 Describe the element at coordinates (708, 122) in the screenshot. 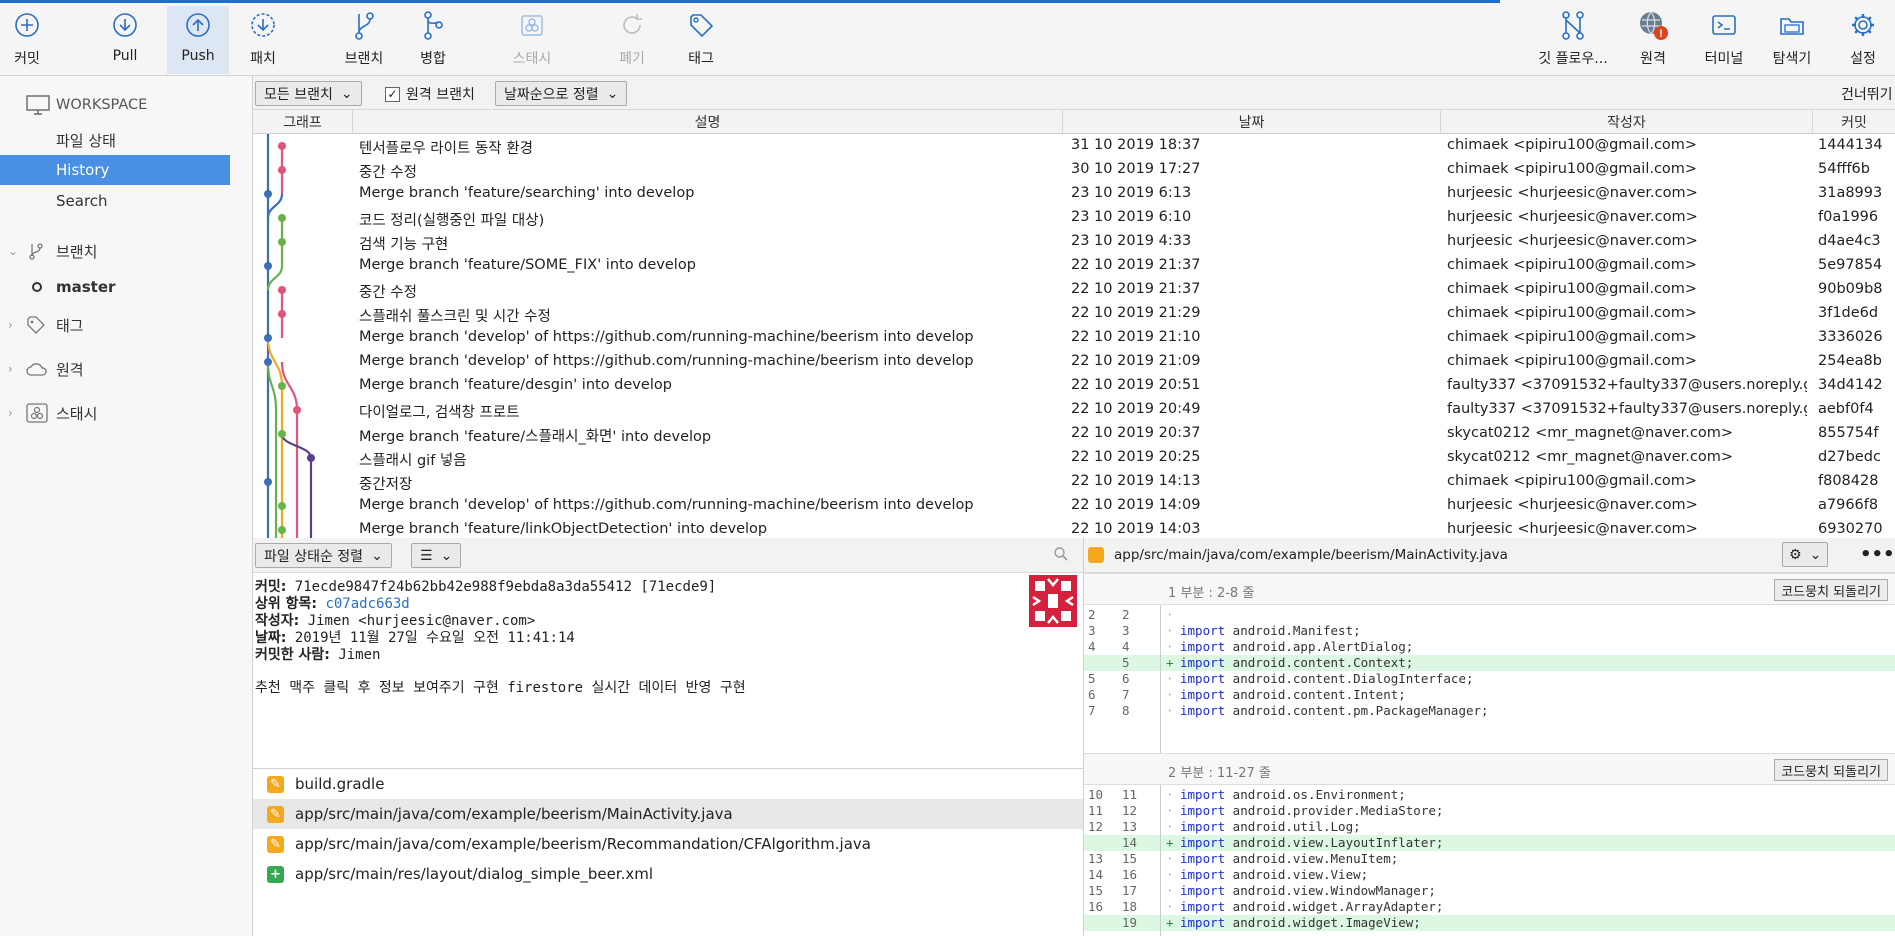

I see `column-header-description: 설명` at that location.